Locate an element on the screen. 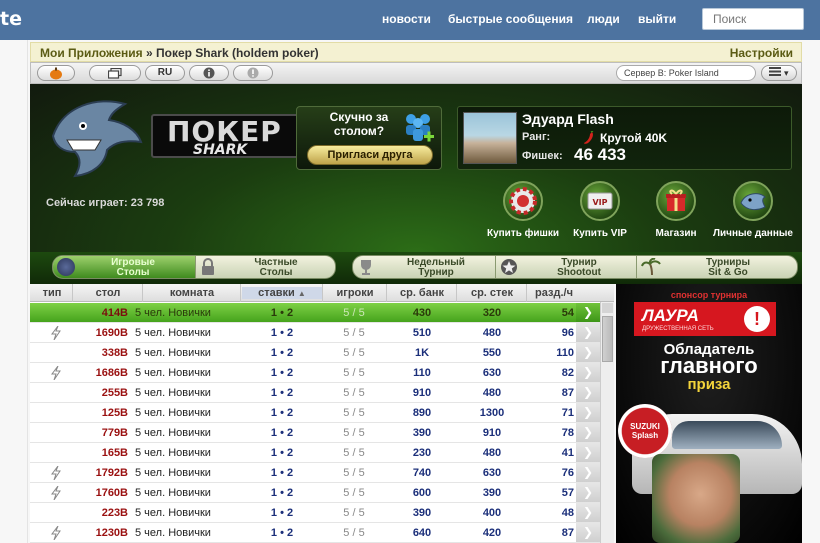  chip-icon is located at coordinates (523, 201).